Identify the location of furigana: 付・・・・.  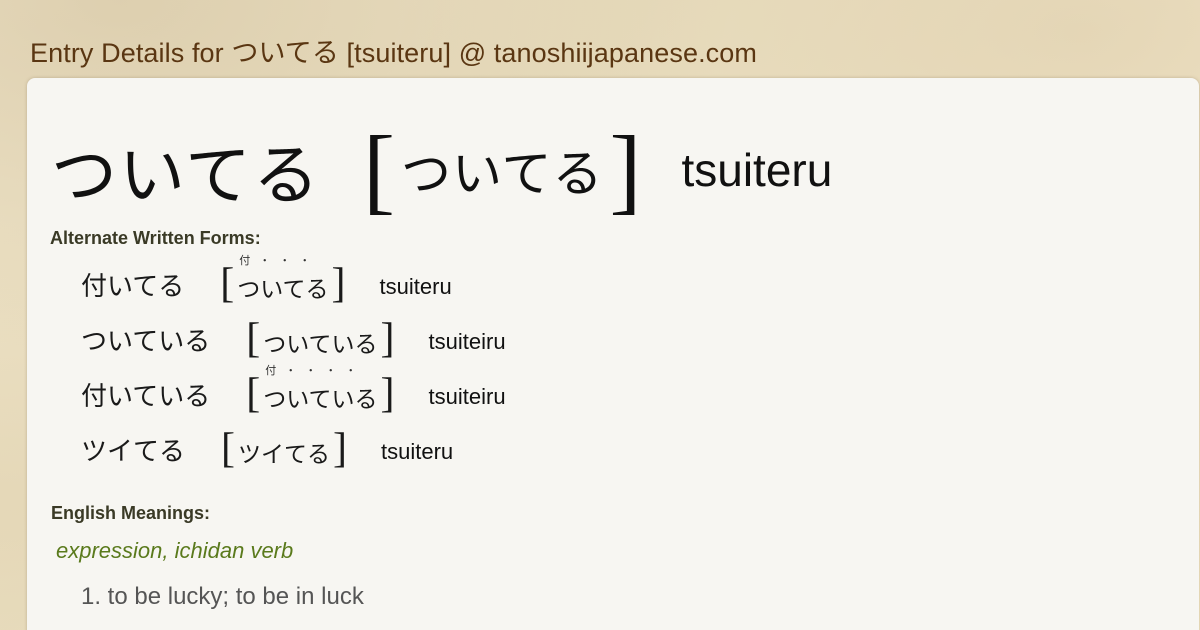
(315, 370).